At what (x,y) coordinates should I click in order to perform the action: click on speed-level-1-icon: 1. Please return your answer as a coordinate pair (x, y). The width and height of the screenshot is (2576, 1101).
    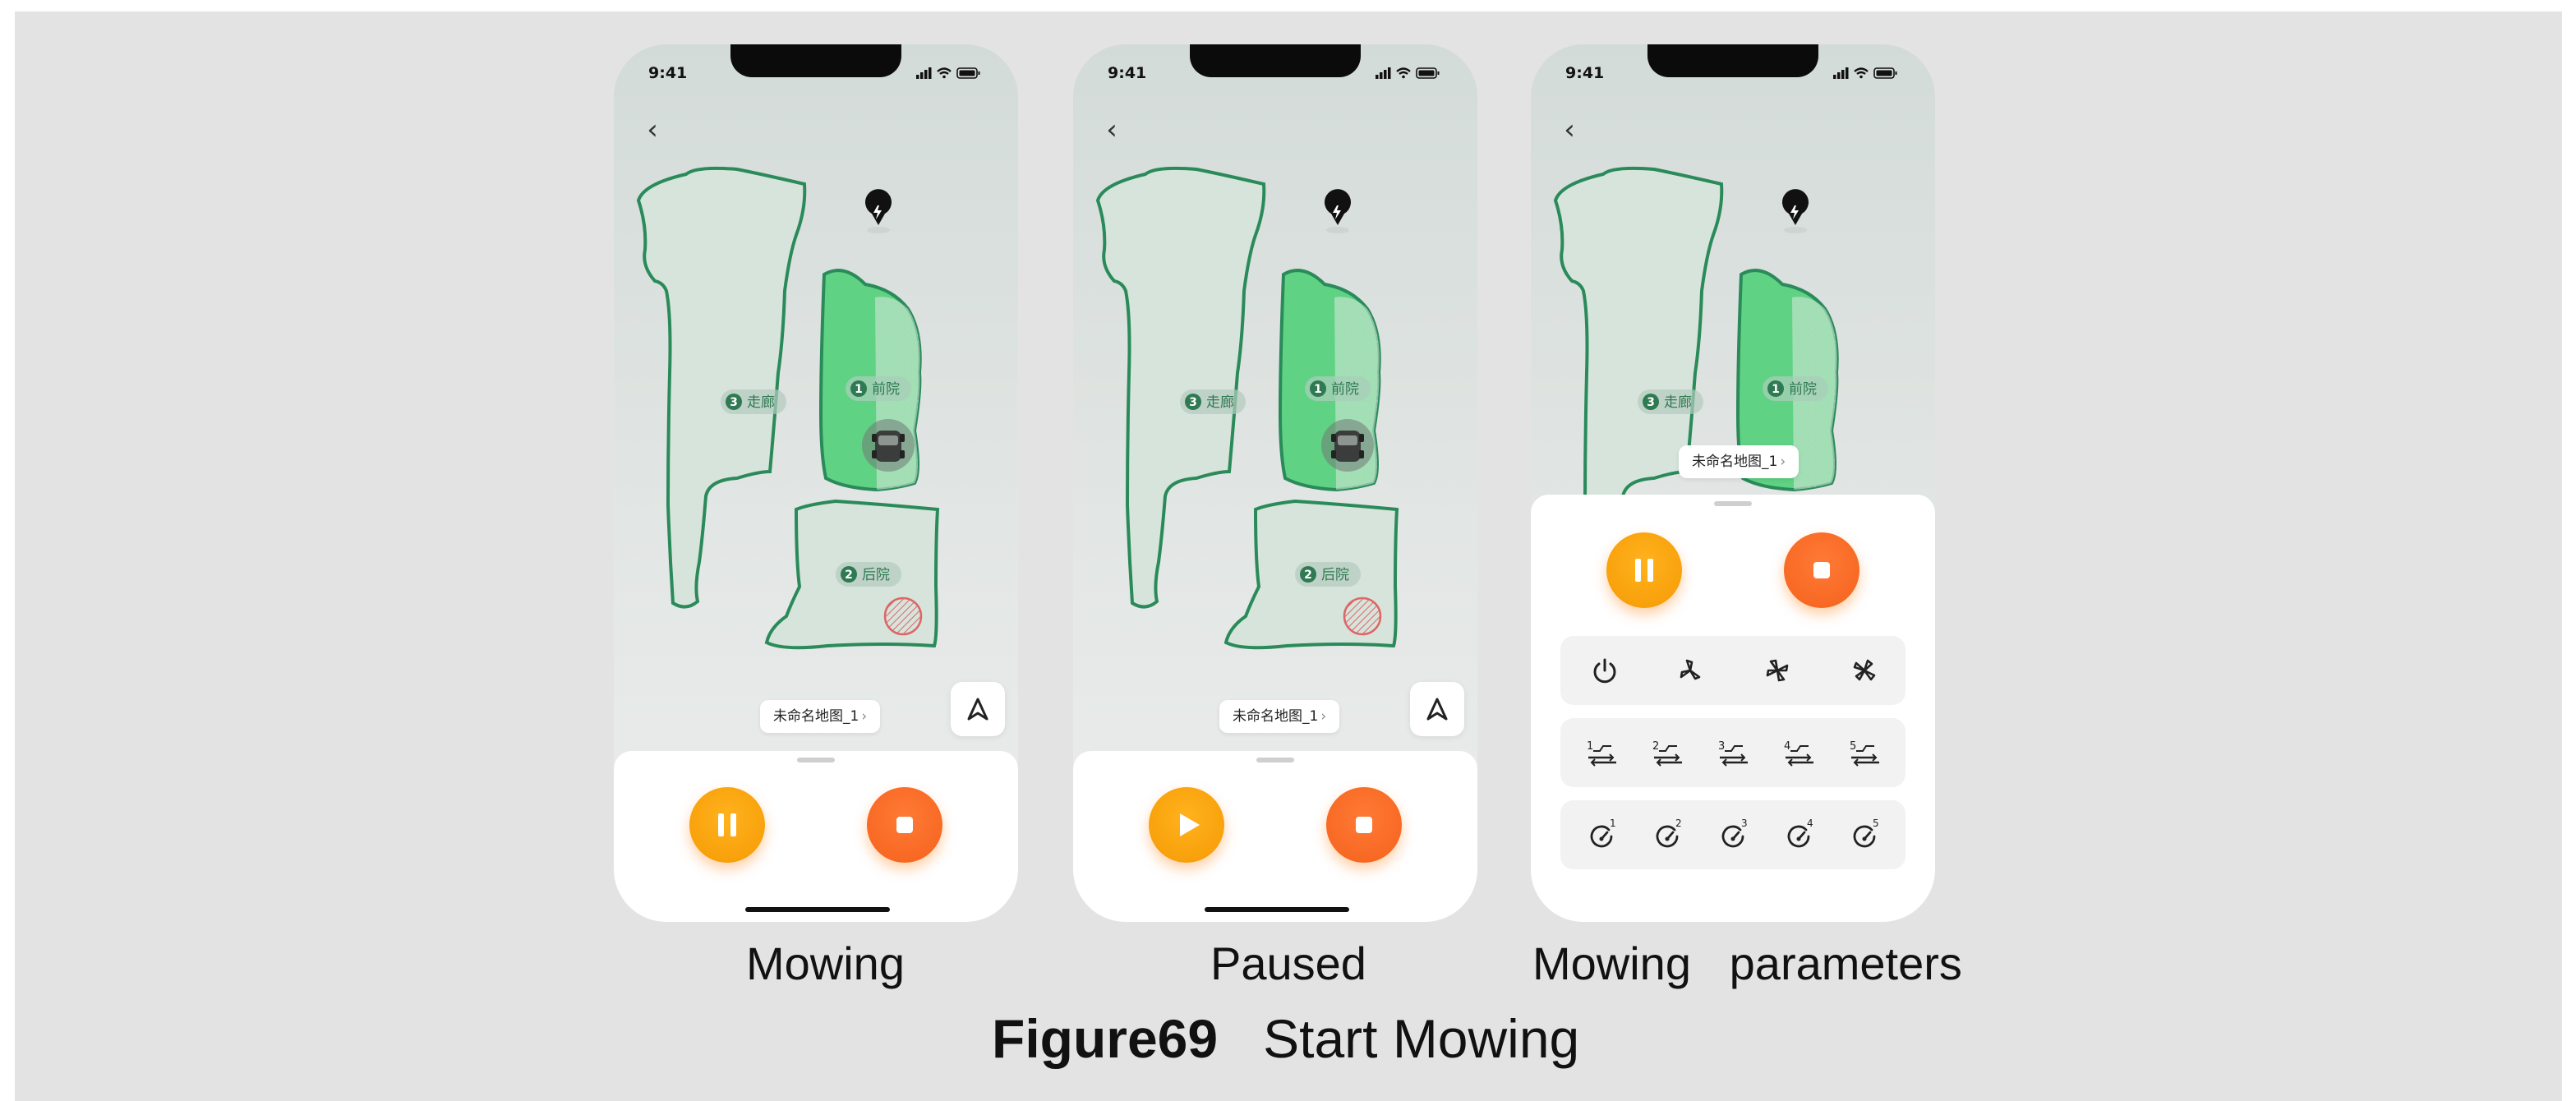
    Looking at the image, I should click on (1601, 835).